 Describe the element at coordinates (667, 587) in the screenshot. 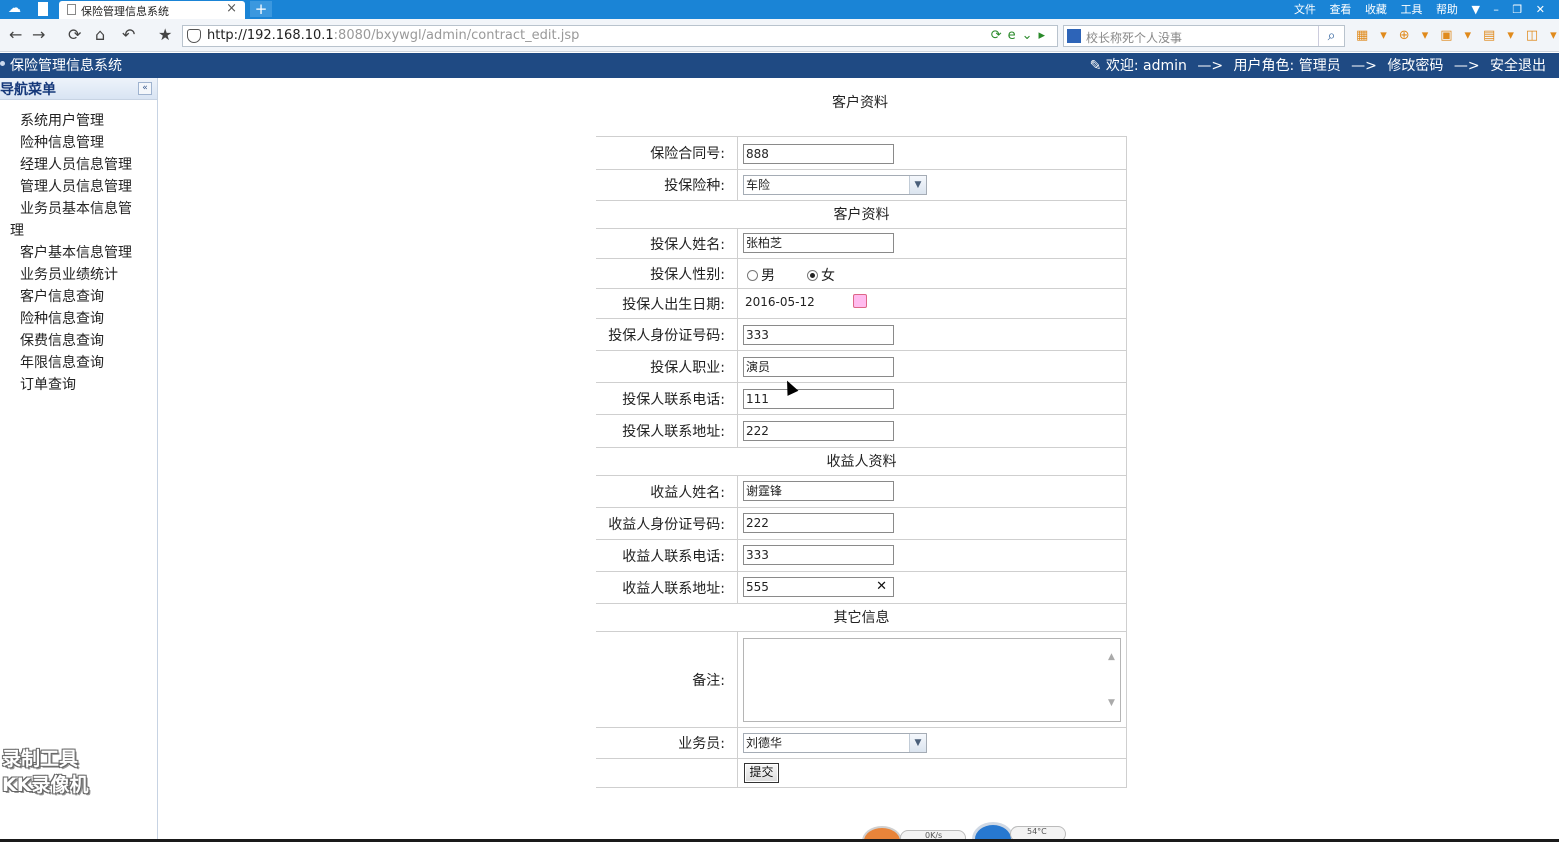

I see `label-ben-address: 收益人联系地址:` at that location.